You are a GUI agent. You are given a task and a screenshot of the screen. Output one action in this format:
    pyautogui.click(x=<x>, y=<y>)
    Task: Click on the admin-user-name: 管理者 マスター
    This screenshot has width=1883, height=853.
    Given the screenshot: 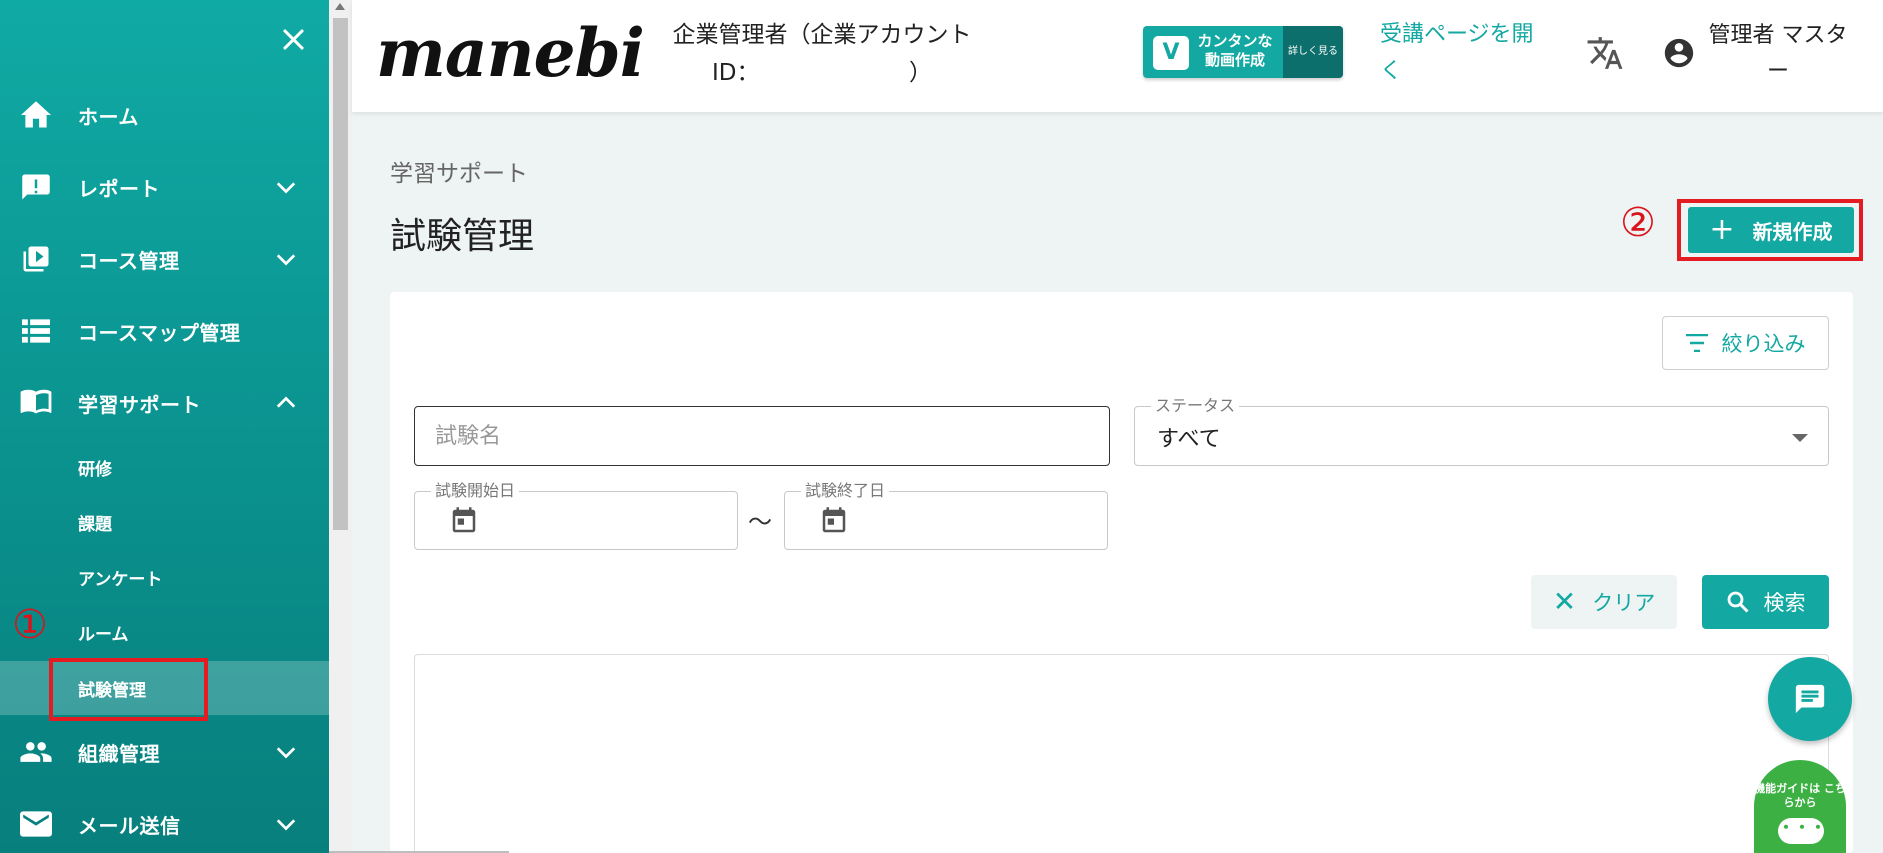 What is the action you would take?
    pyautogui.click(x=1778, y=54)
    